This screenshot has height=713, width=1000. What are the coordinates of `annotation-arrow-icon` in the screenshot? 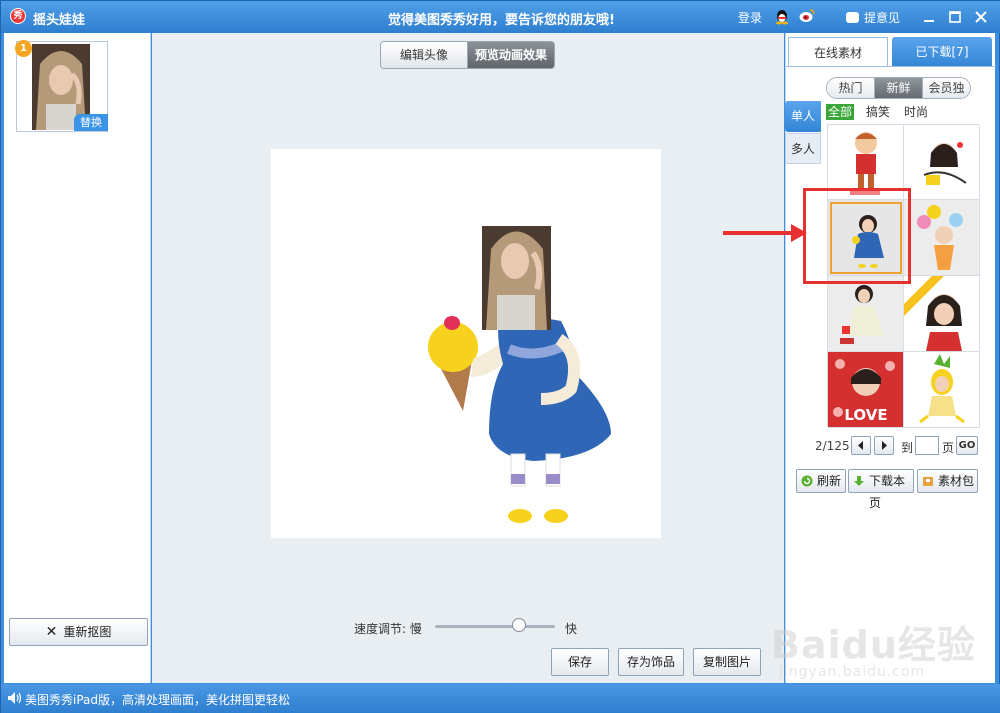 It's located at (765, 233).